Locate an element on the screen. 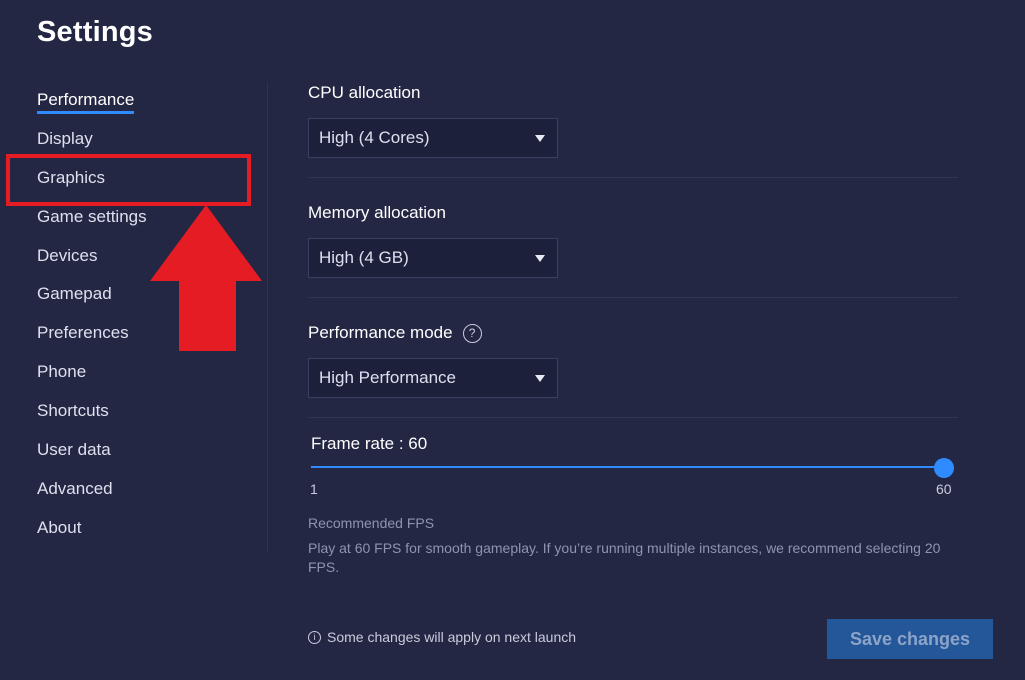 Image resolution: width=1025 pixels, height=680 pixels. sidebar-item-label: Display is located at coordinates (65, 138).